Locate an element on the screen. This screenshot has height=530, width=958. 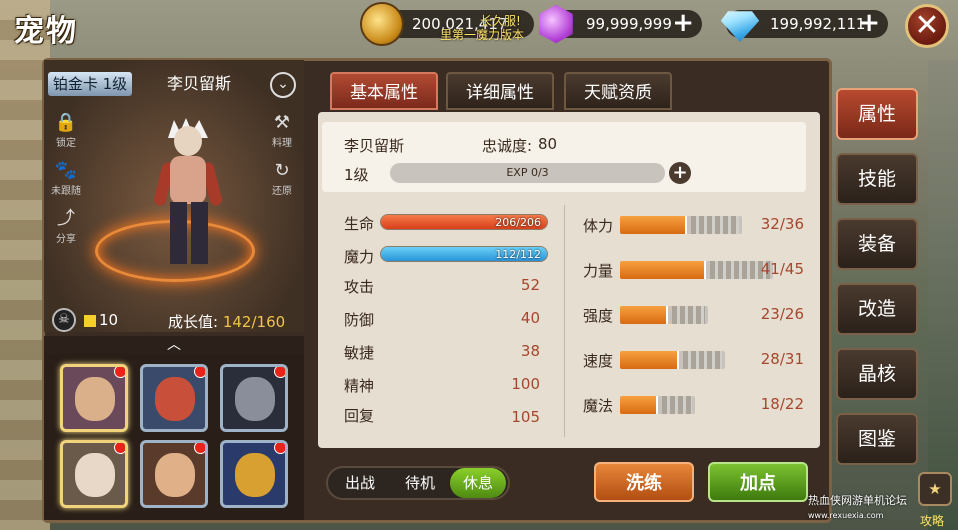
pet-dropdown-chevron-icon: ⌄ is located at coordinates (283, 85).